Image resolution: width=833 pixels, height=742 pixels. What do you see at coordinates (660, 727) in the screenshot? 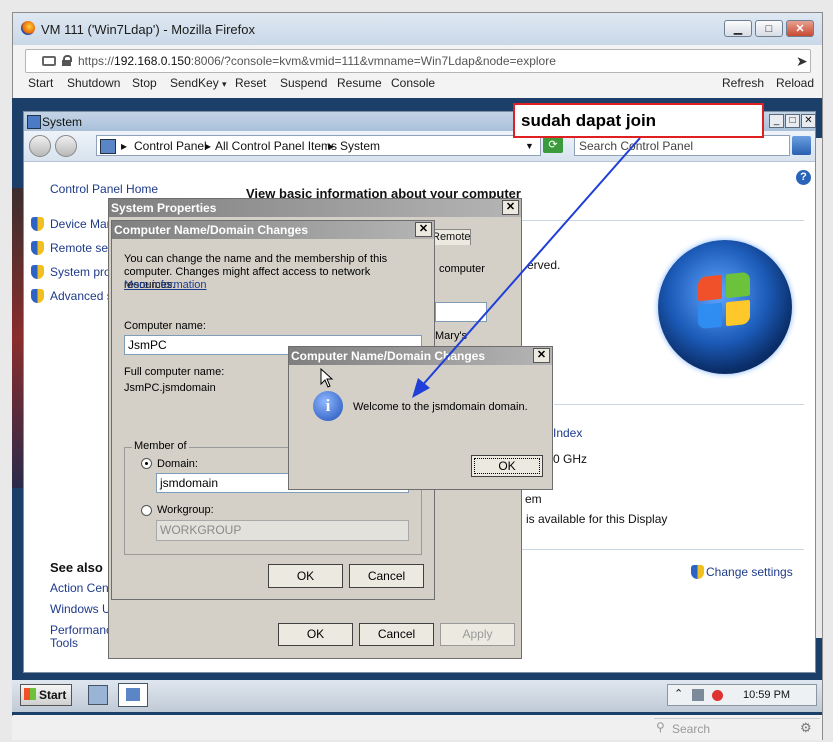
I see `search-icon: ⚲` at bounding box center [660, 727].